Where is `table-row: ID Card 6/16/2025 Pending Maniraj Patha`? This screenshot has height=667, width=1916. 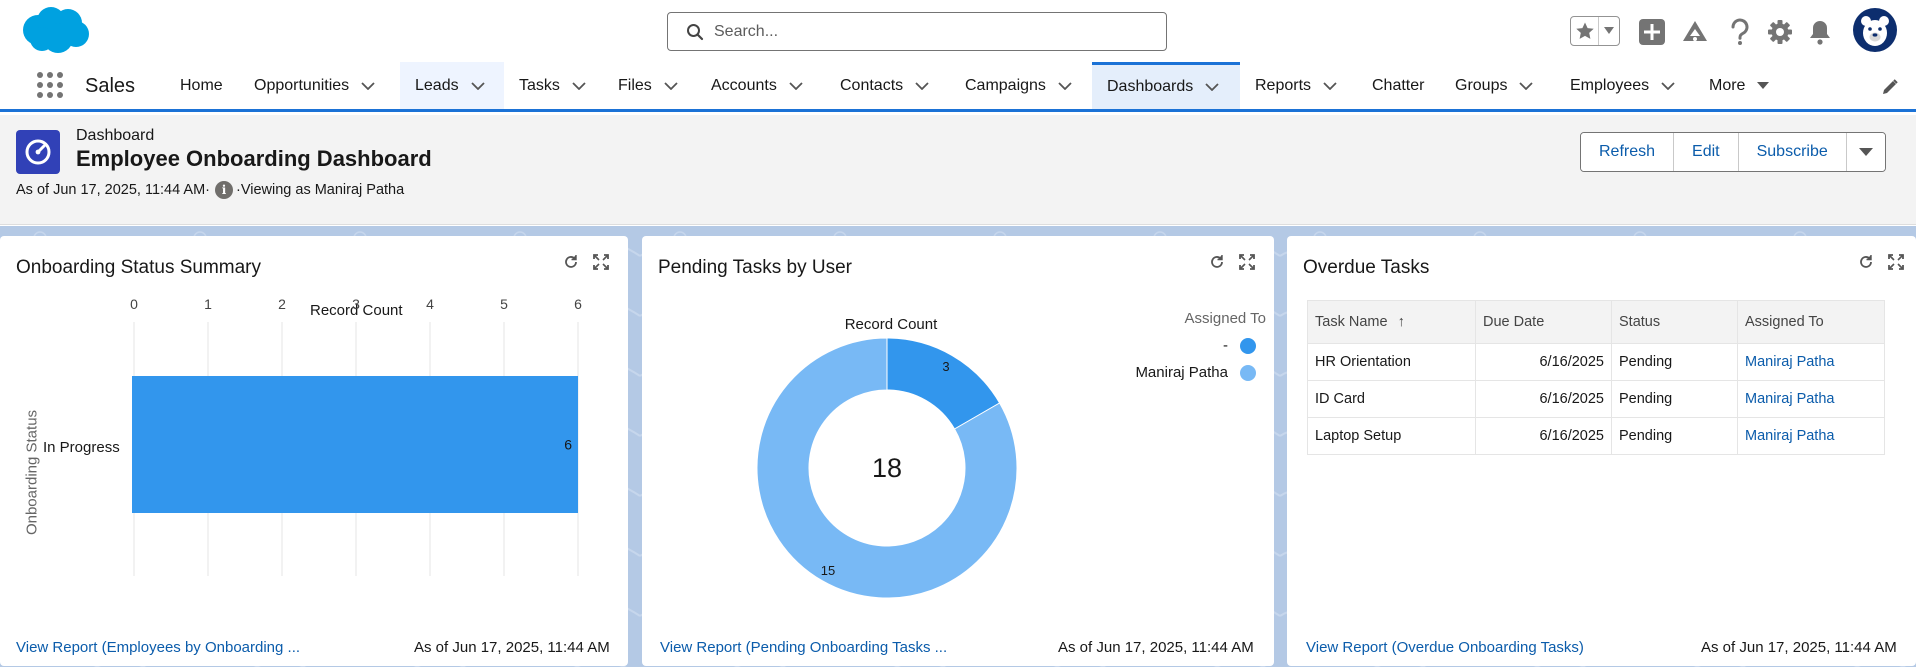 table-row: ID Card 6/16/2025 Pending Maniraj Patha is located at coordinates (1596, 399).